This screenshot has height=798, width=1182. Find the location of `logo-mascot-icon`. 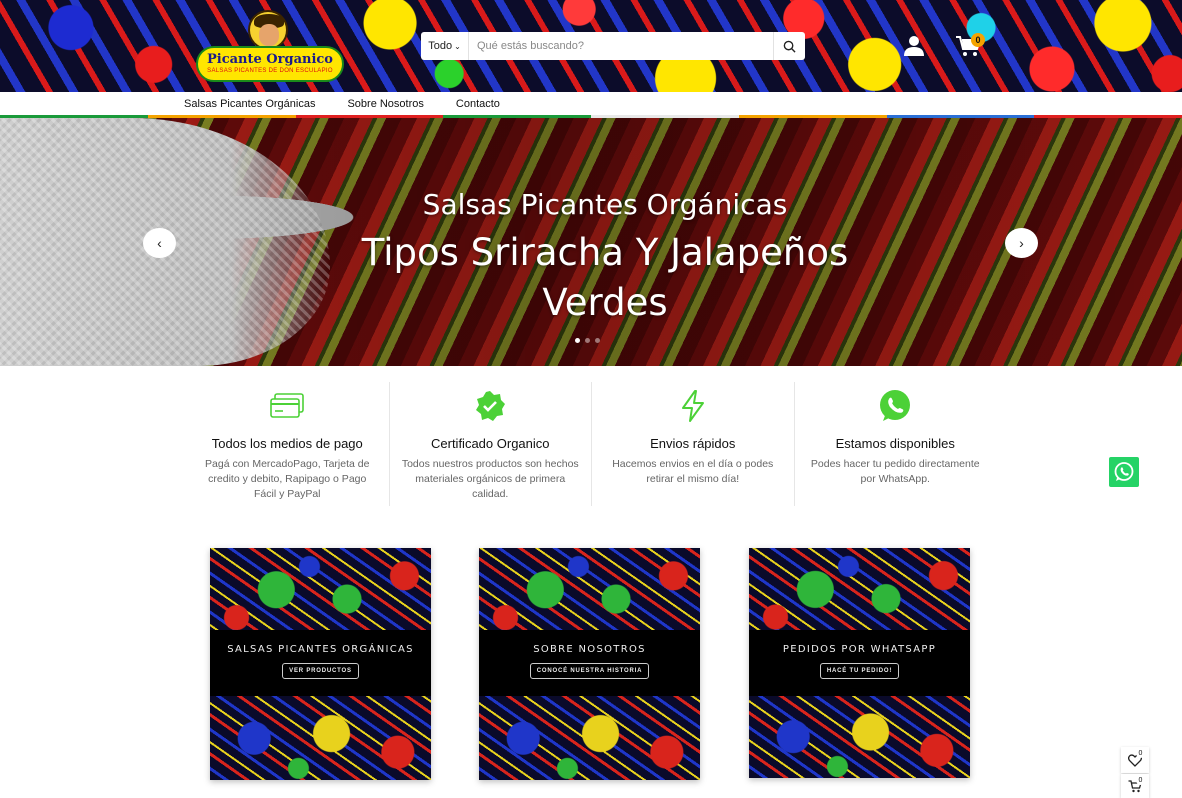

logo-mascot-icon is located at coordinates (268, 30).